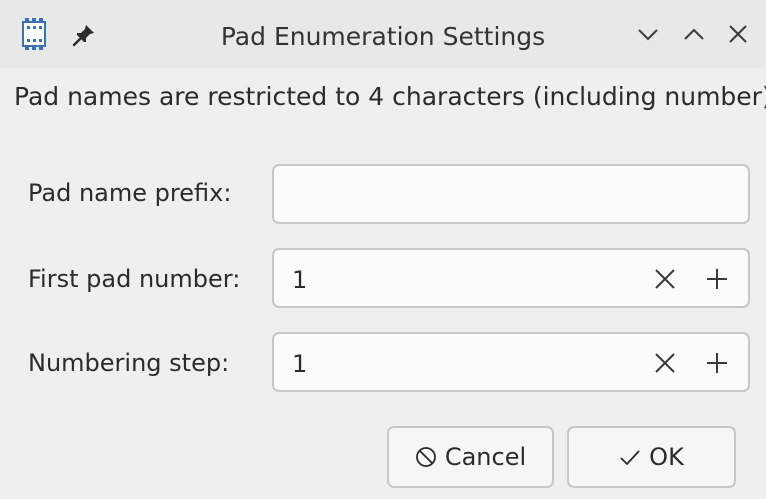 Image resolution: width=766 pixels, height=499 pixels. Describe the element at coordinates (511, 278) in the screenshot. I see `first-pad-number-spinbox: 1` at that location.